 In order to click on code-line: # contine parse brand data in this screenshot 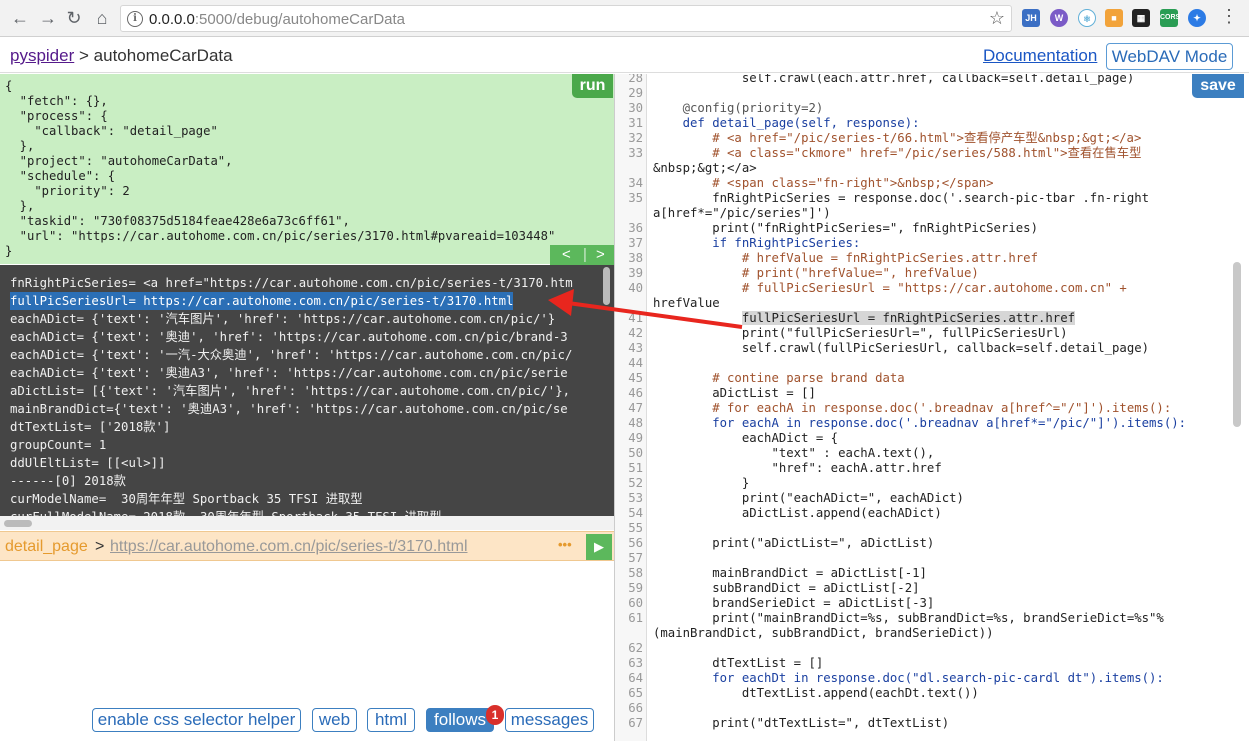, I will do `click(779, 378)`.